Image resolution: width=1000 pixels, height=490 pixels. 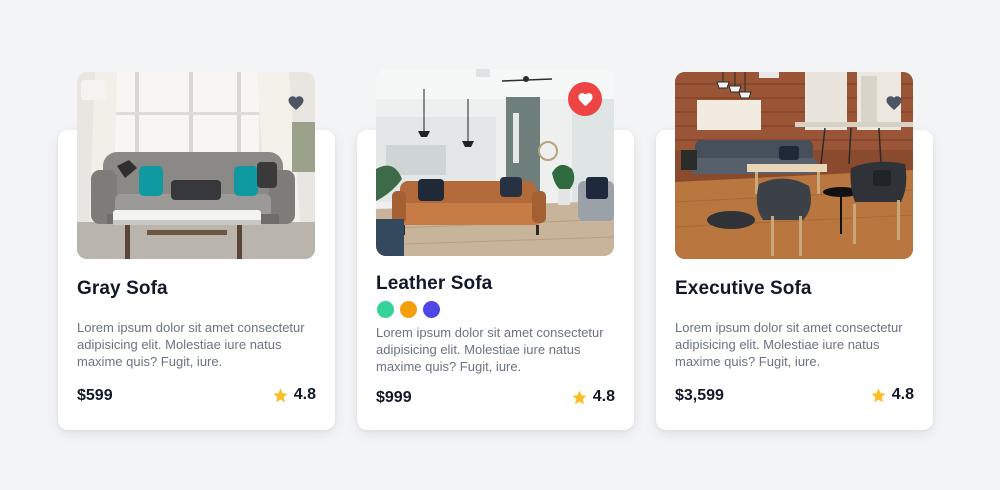 What do you see at coordinates (122, 288) in the screenshot?
I see `product-title: Gray Sofa` at bounding box center [122, 288].